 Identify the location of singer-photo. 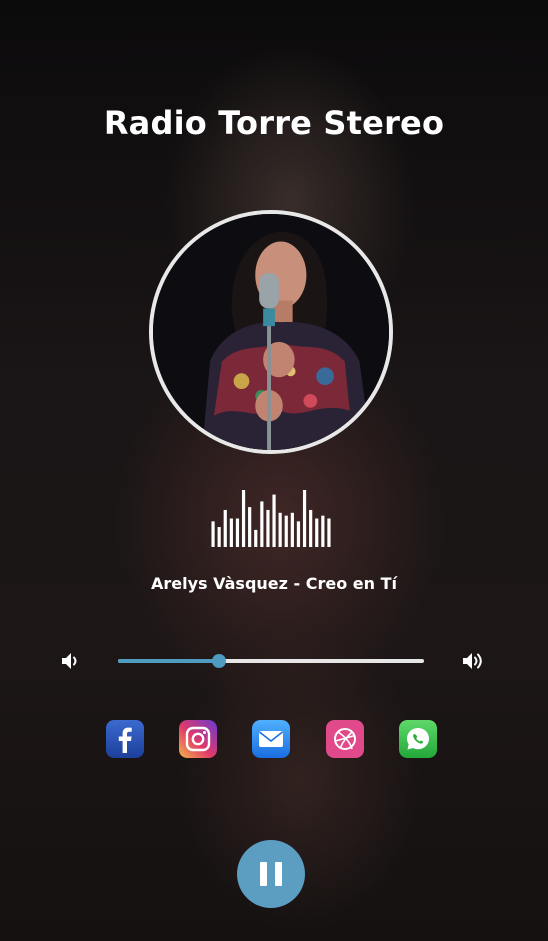
(271, 332).